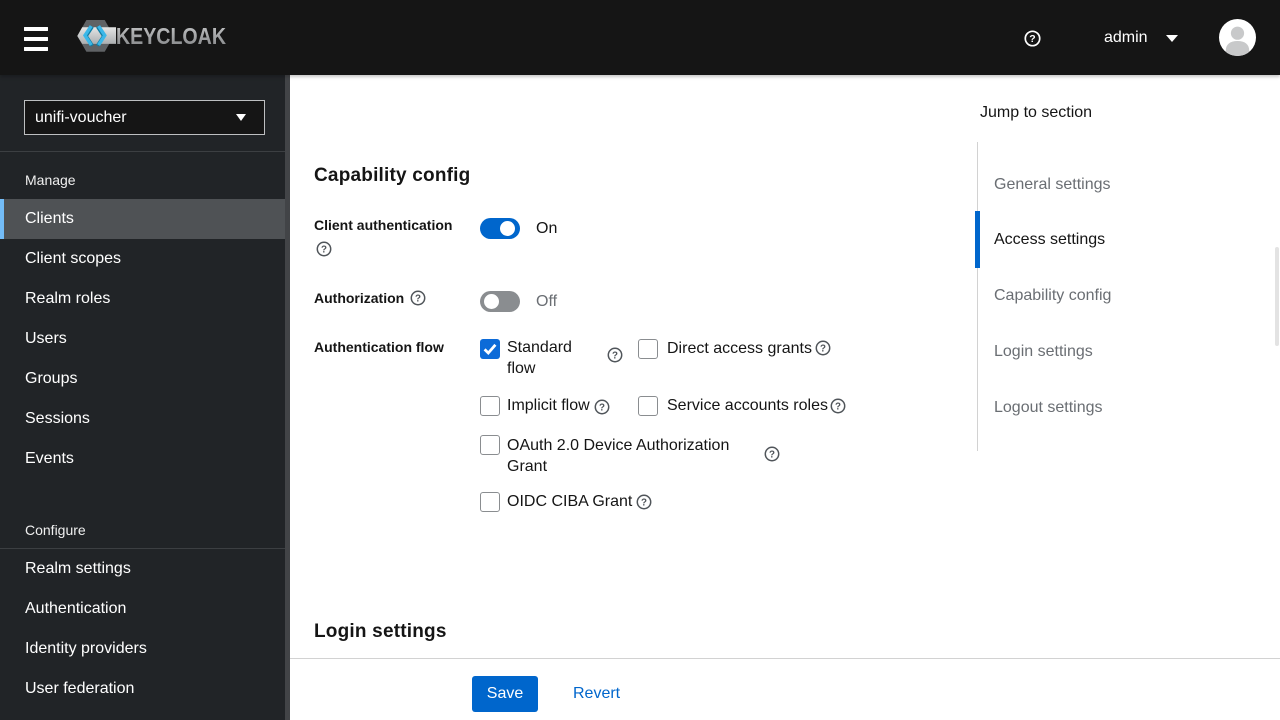  I want to click on svg-text: KEYCLOAK, so click(171, 36).